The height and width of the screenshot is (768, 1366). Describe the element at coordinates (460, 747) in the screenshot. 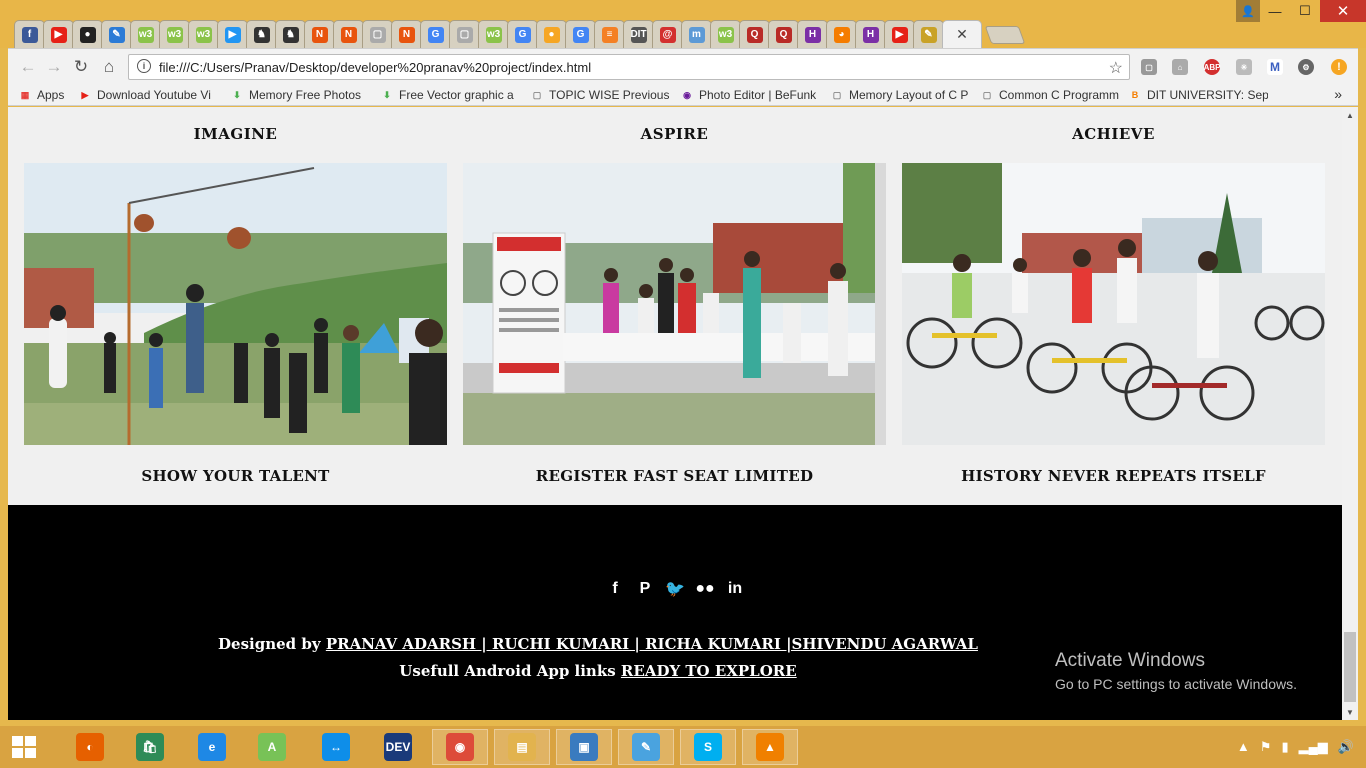

I see `taskbar-app: ◉` at that location.